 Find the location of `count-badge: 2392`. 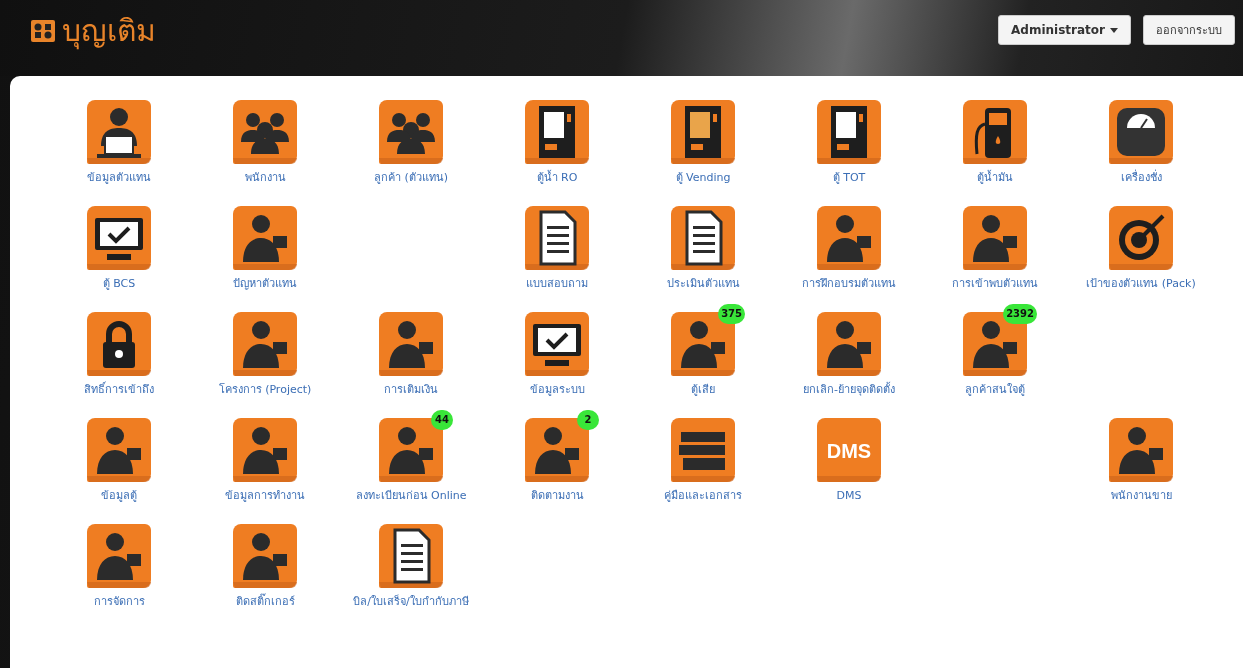

count-badge: 2392 is located at coordinates (1020, 314).